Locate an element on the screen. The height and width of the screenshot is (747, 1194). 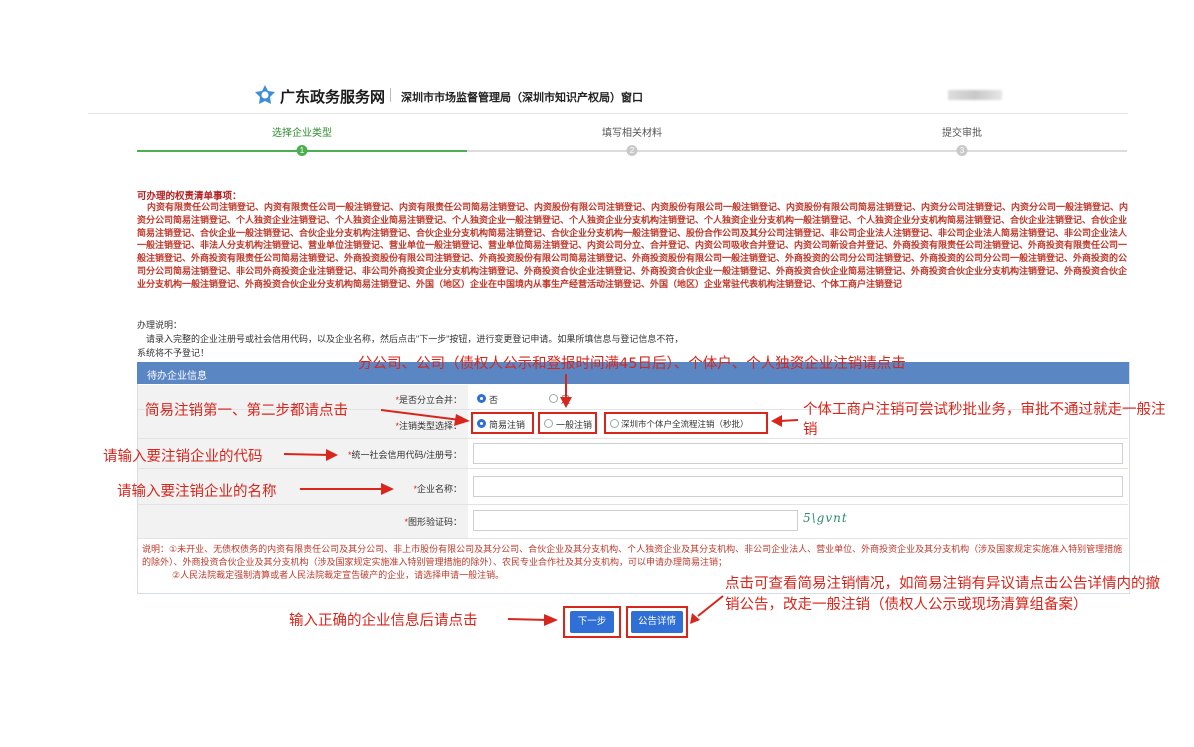
site-logo-icon is located at coordinates (265, 94).